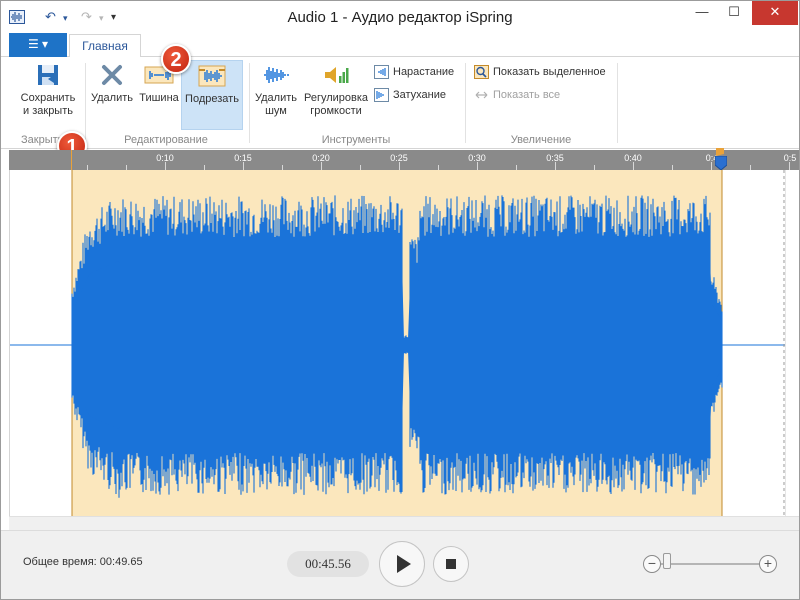 The height and width of the screenshot is (600, 800). I want to click on file-menu-button: ☰ ▾, so click(38, 45).